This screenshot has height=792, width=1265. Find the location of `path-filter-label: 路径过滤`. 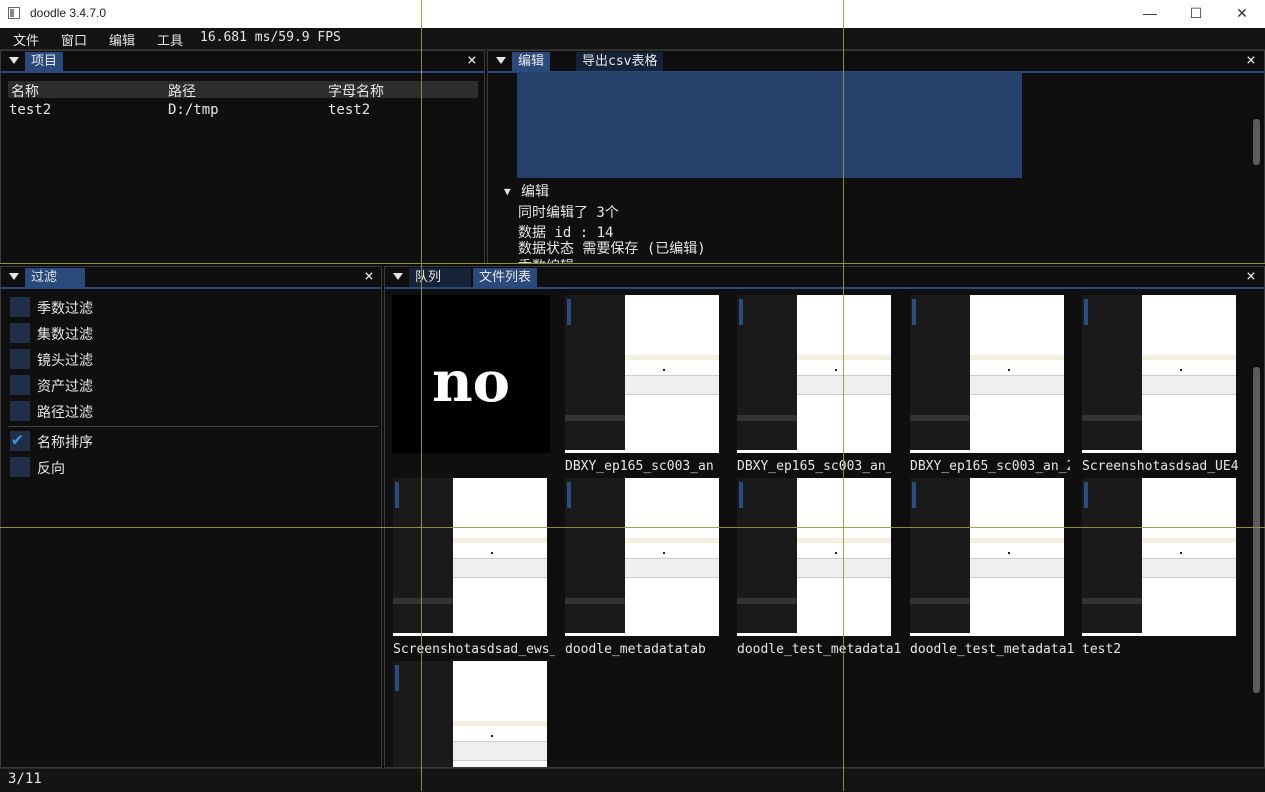

path-filter-label: 路径过滤 is located at coordinates (65, 413).